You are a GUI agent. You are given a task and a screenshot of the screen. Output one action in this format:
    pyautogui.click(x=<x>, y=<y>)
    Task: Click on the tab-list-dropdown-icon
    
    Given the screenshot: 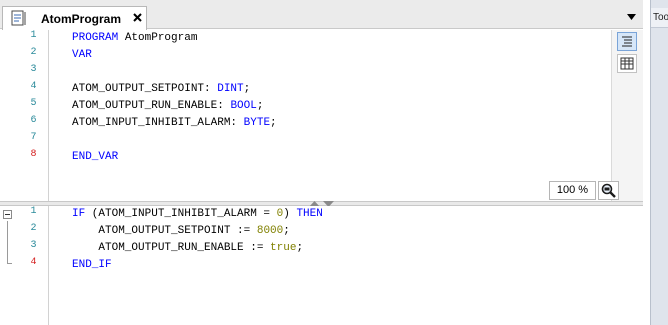 What is the action you would take?
    pyautogui.click(x=631, y=17)
    